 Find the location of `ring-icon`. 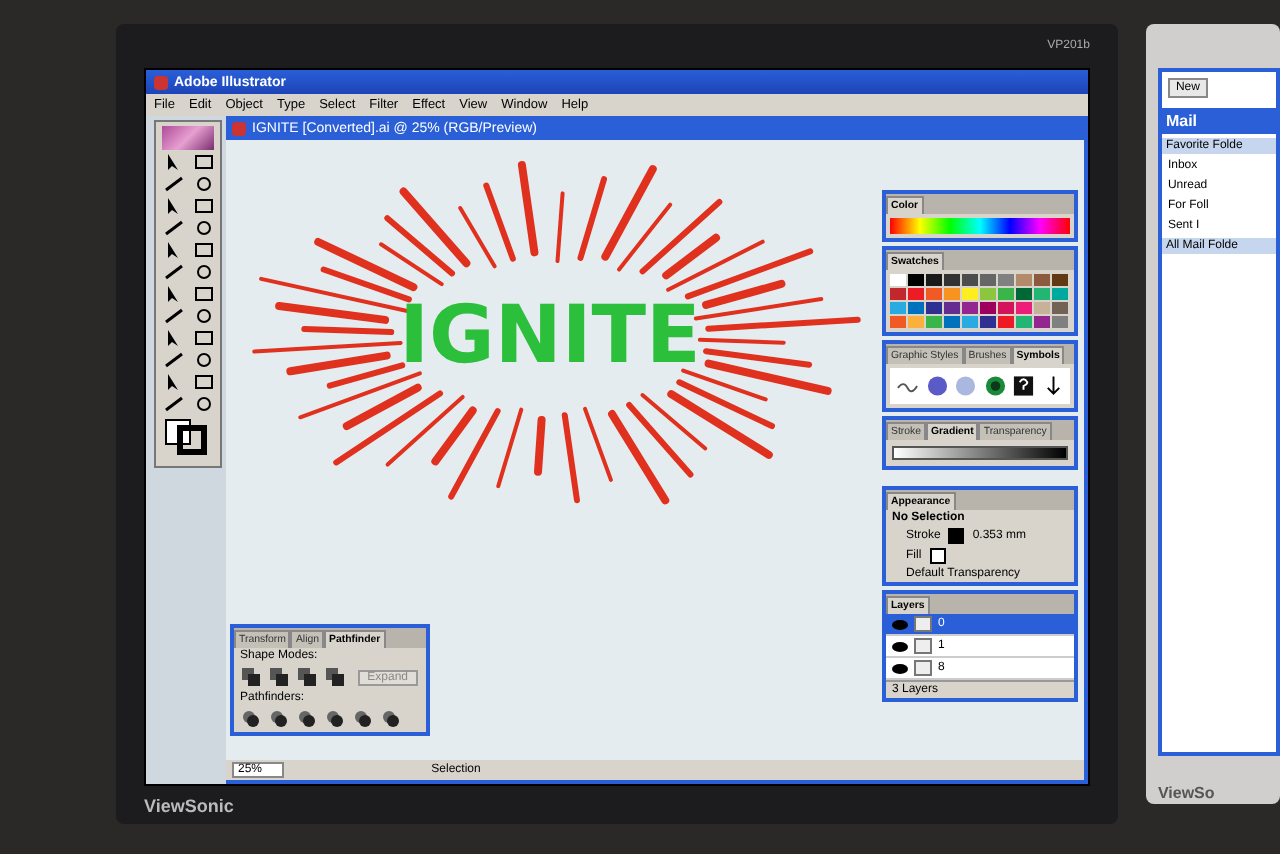

ring-icon is located at coordinates (994, 386).